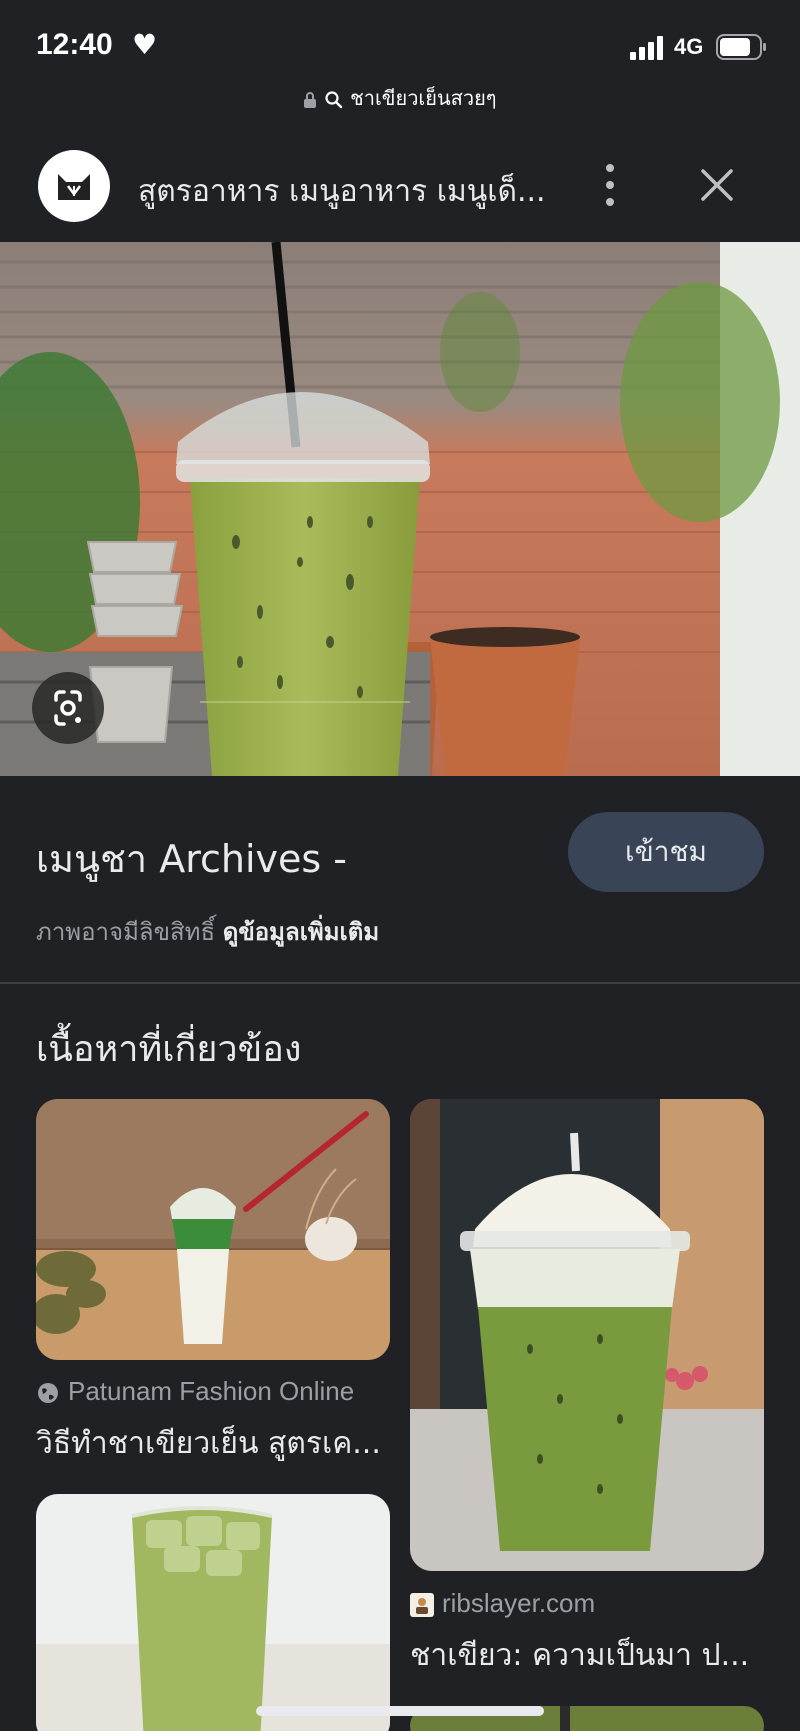  What do you see at coordinates (717, 185) in the screenshot?
I see `close-icon` at bounding box center [717, 185].